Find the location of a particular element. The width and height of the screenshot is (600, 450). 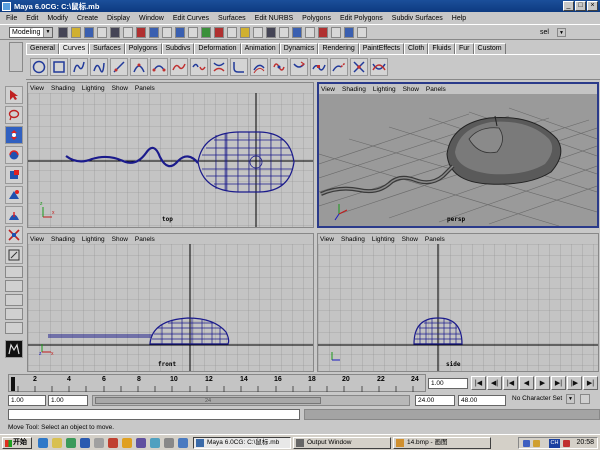

single-perspective-layout-icon is located at coordinates (14, 272).